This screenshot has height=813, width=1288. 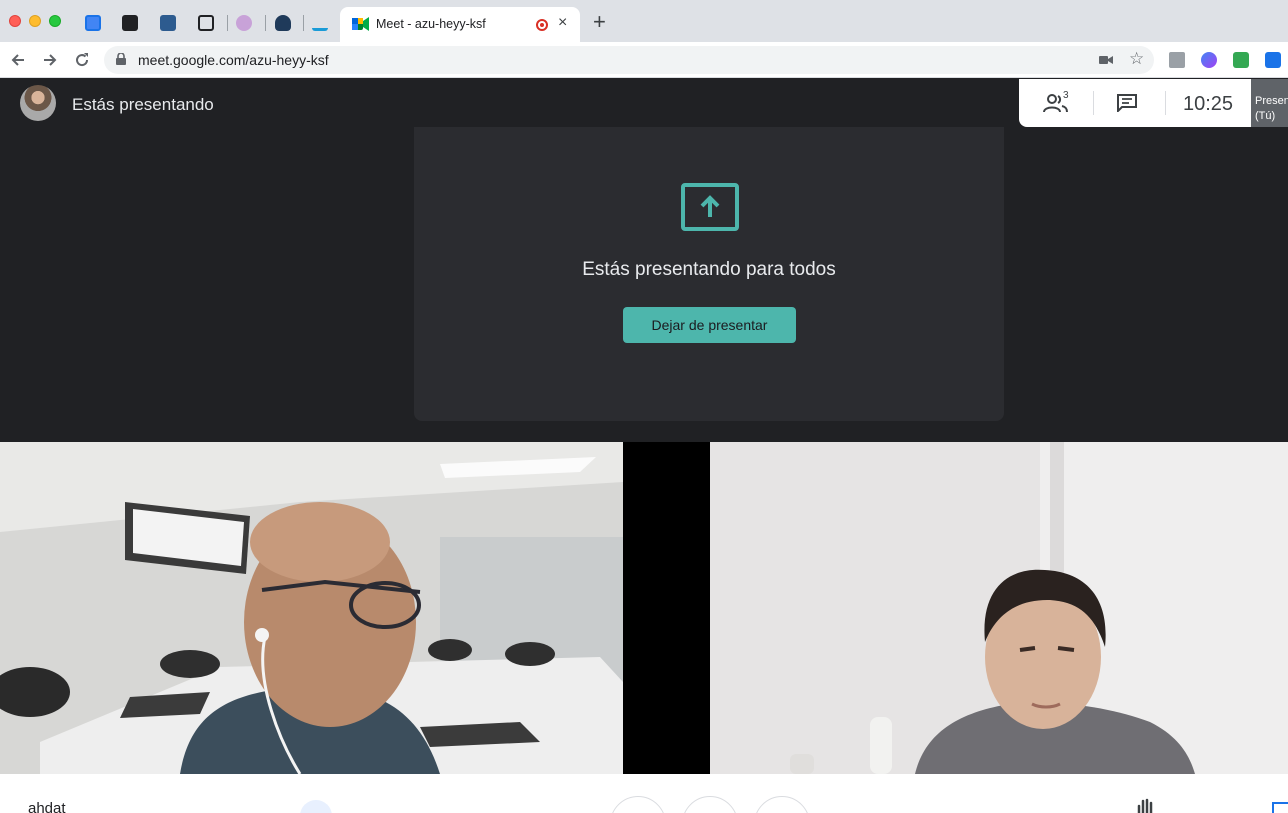 What do you see at coordinates (1136, 59) in the screenshot?
I see `bookmark-star-icon: ☆` at bounding box center [1136, 59].